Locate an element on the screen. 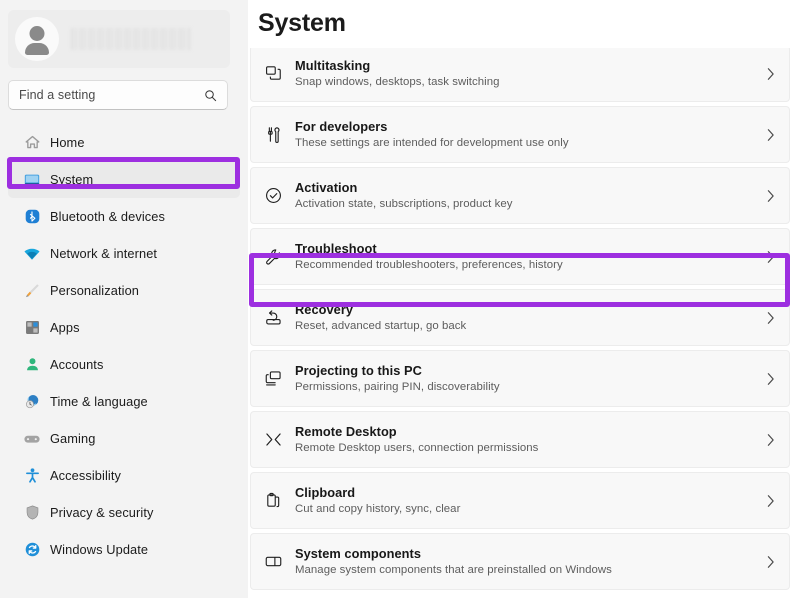  sidebar-item-label: Privacy & security is located at coordinates (102, 512).